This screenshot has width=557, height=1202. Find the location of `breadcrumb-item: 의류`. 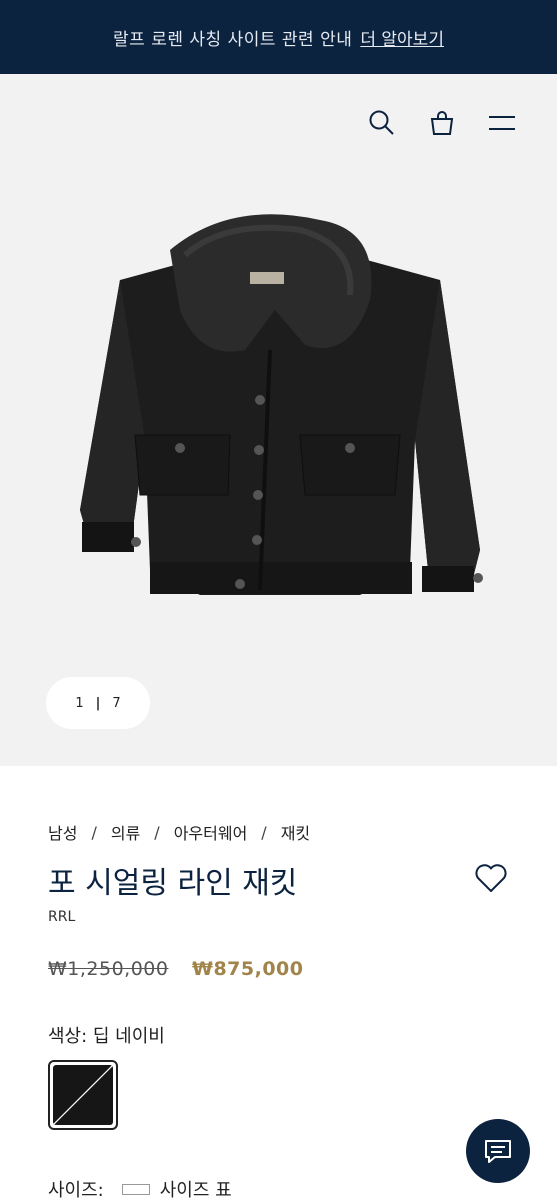

breadcrumb-item: 의류 is located at coordinates (125, 832).